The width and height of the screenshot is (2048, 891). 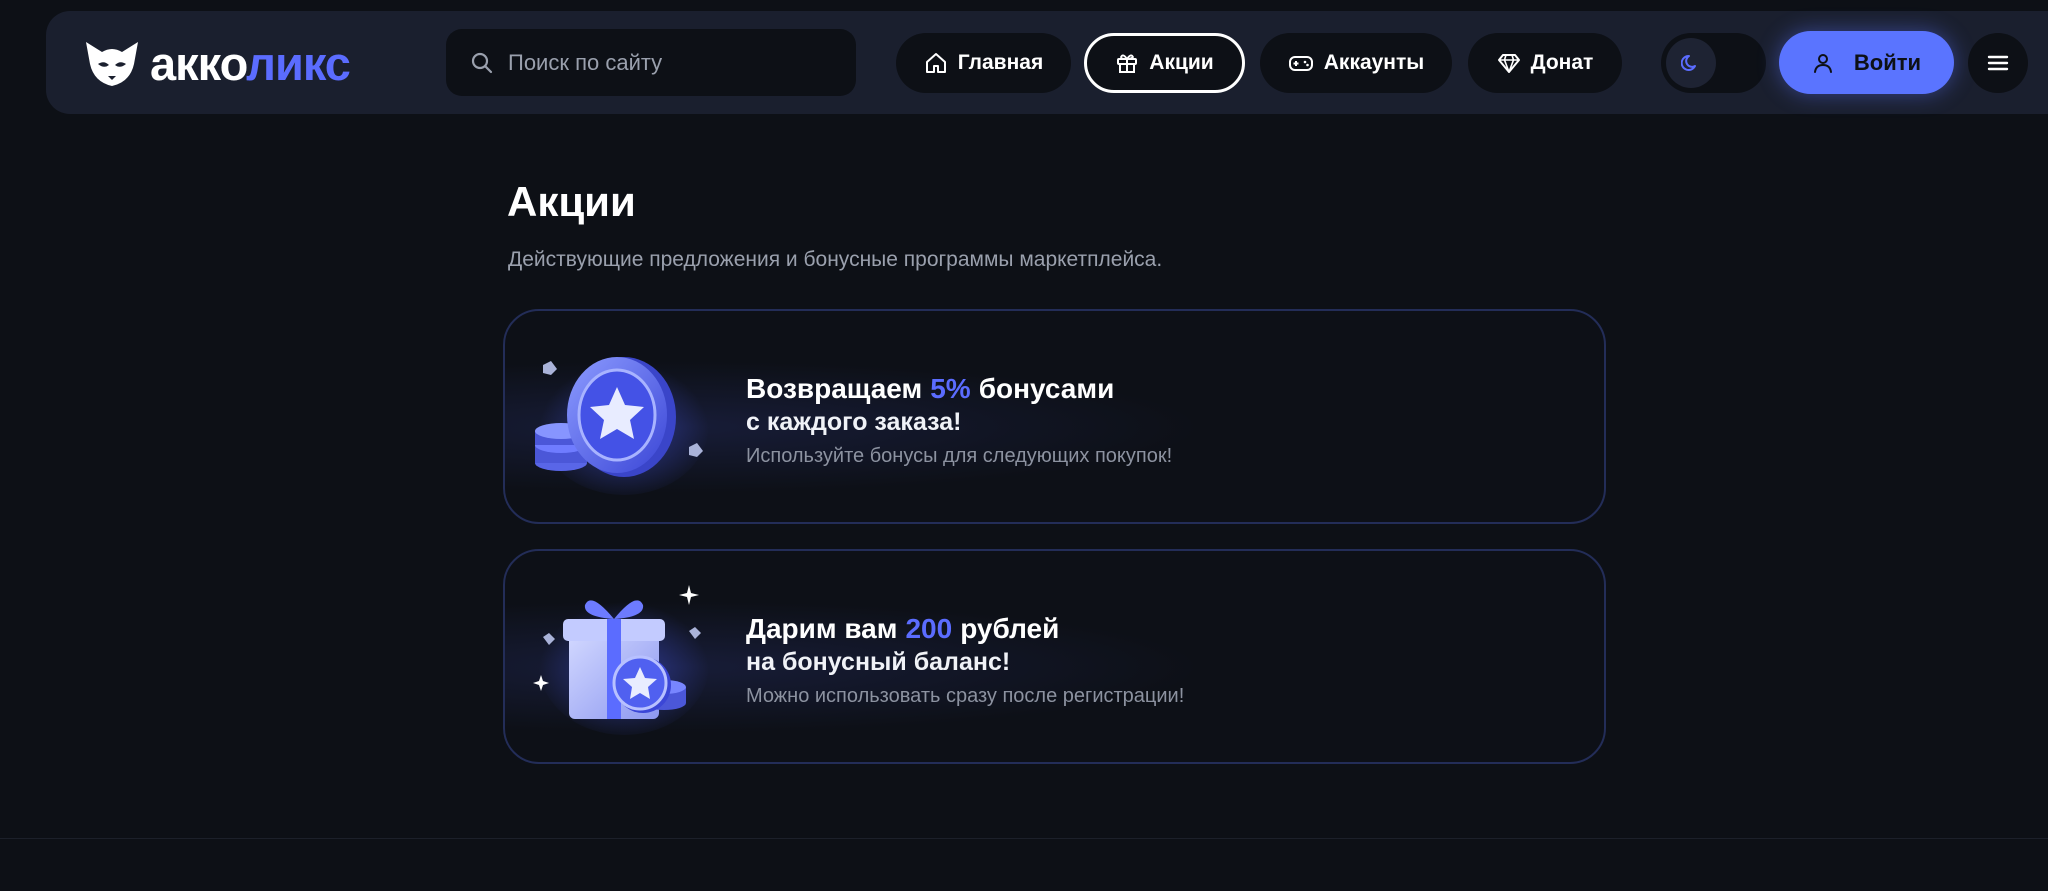 I want to click on search-input, so click(x=668, y=62).